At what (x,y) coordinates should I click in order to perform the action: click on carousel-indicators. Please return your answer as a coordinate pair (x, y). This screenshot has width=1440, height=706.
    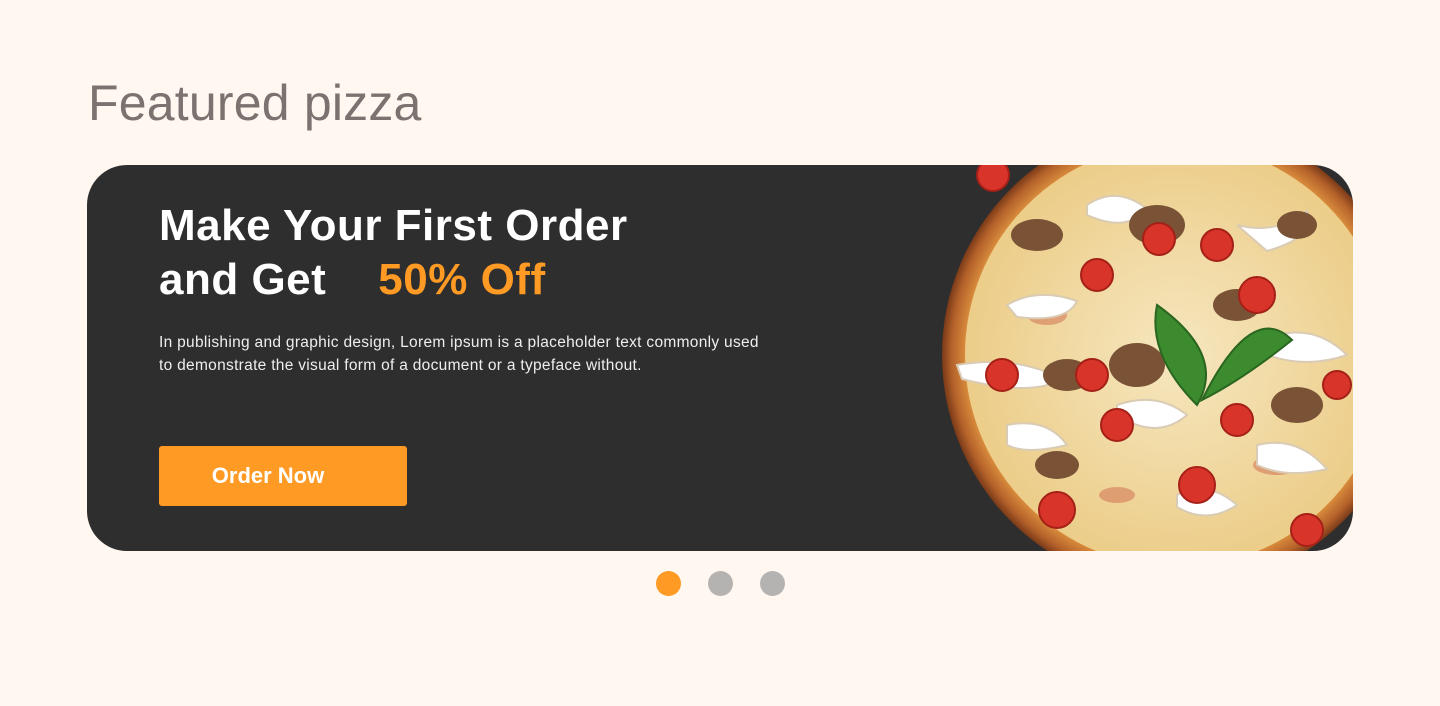
    Looking at the image, I should click on (720, 583).